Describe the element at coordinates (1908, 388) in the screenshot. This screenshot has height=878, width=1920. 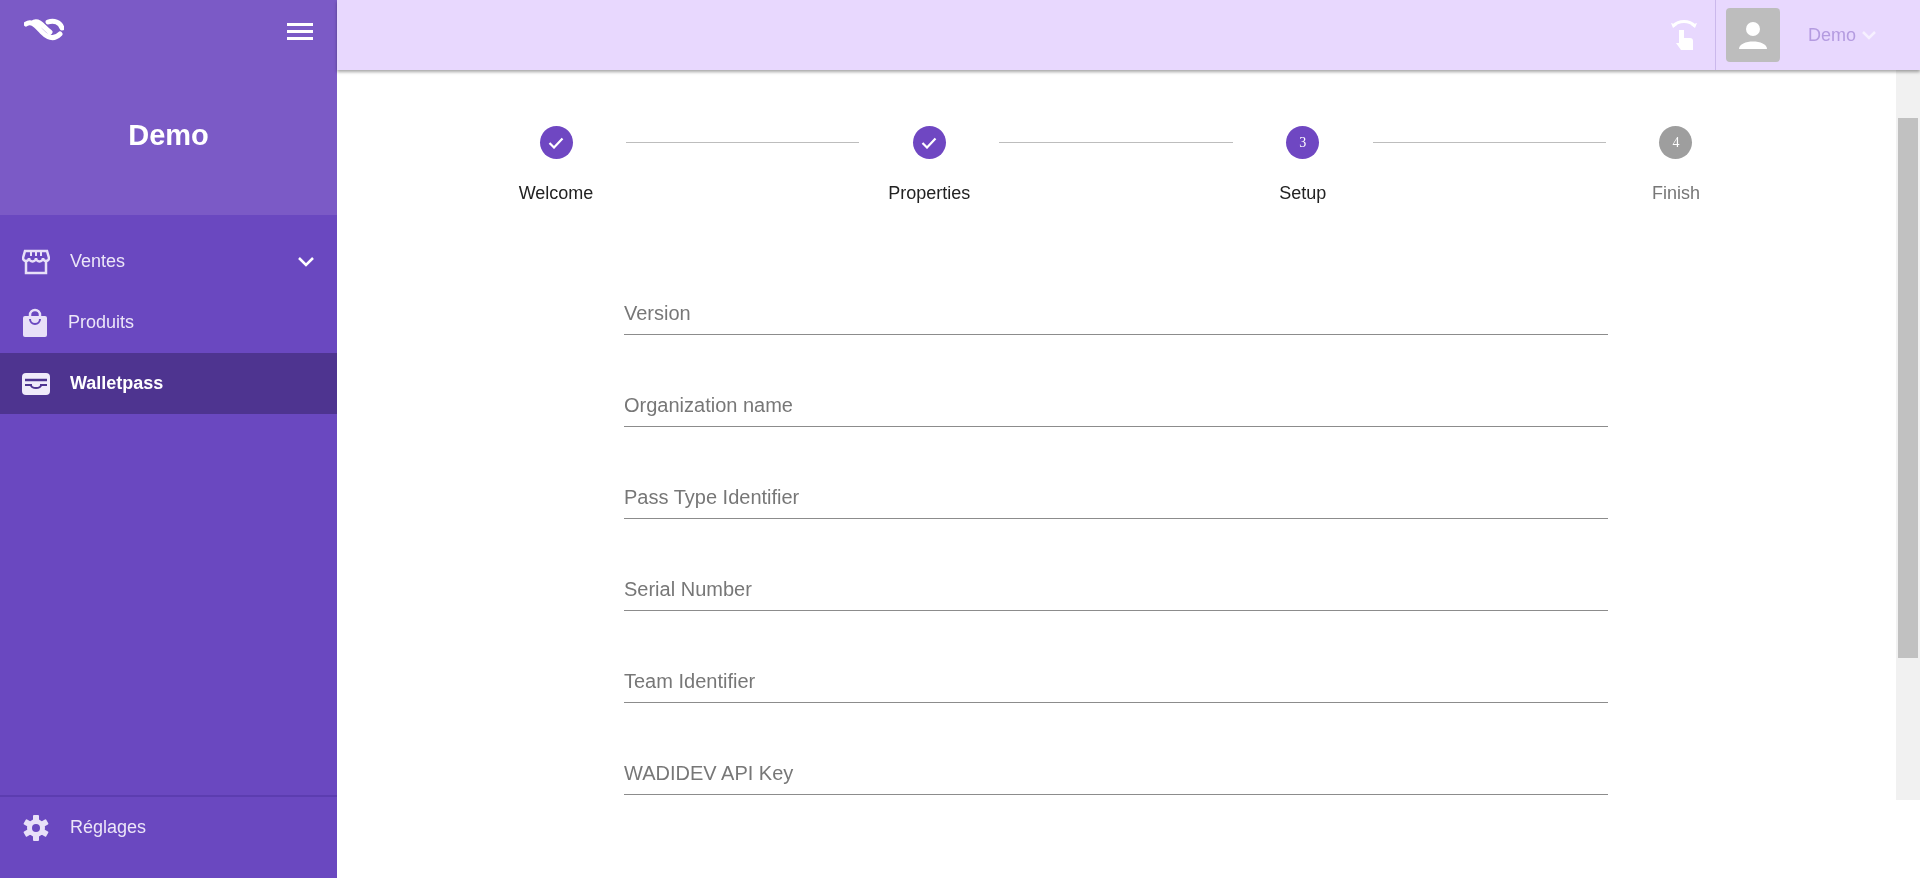
I see `scroll-thumb` at that location.